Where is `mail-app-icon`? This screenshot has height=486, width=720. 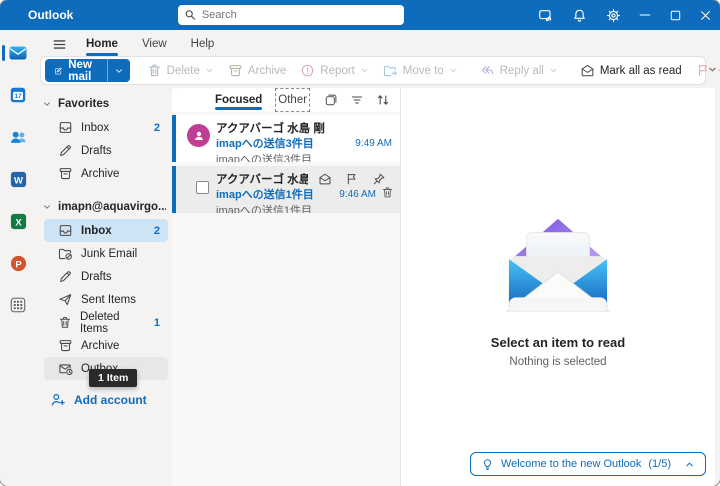 mail-app-icon is located at coordinates (18, 53).